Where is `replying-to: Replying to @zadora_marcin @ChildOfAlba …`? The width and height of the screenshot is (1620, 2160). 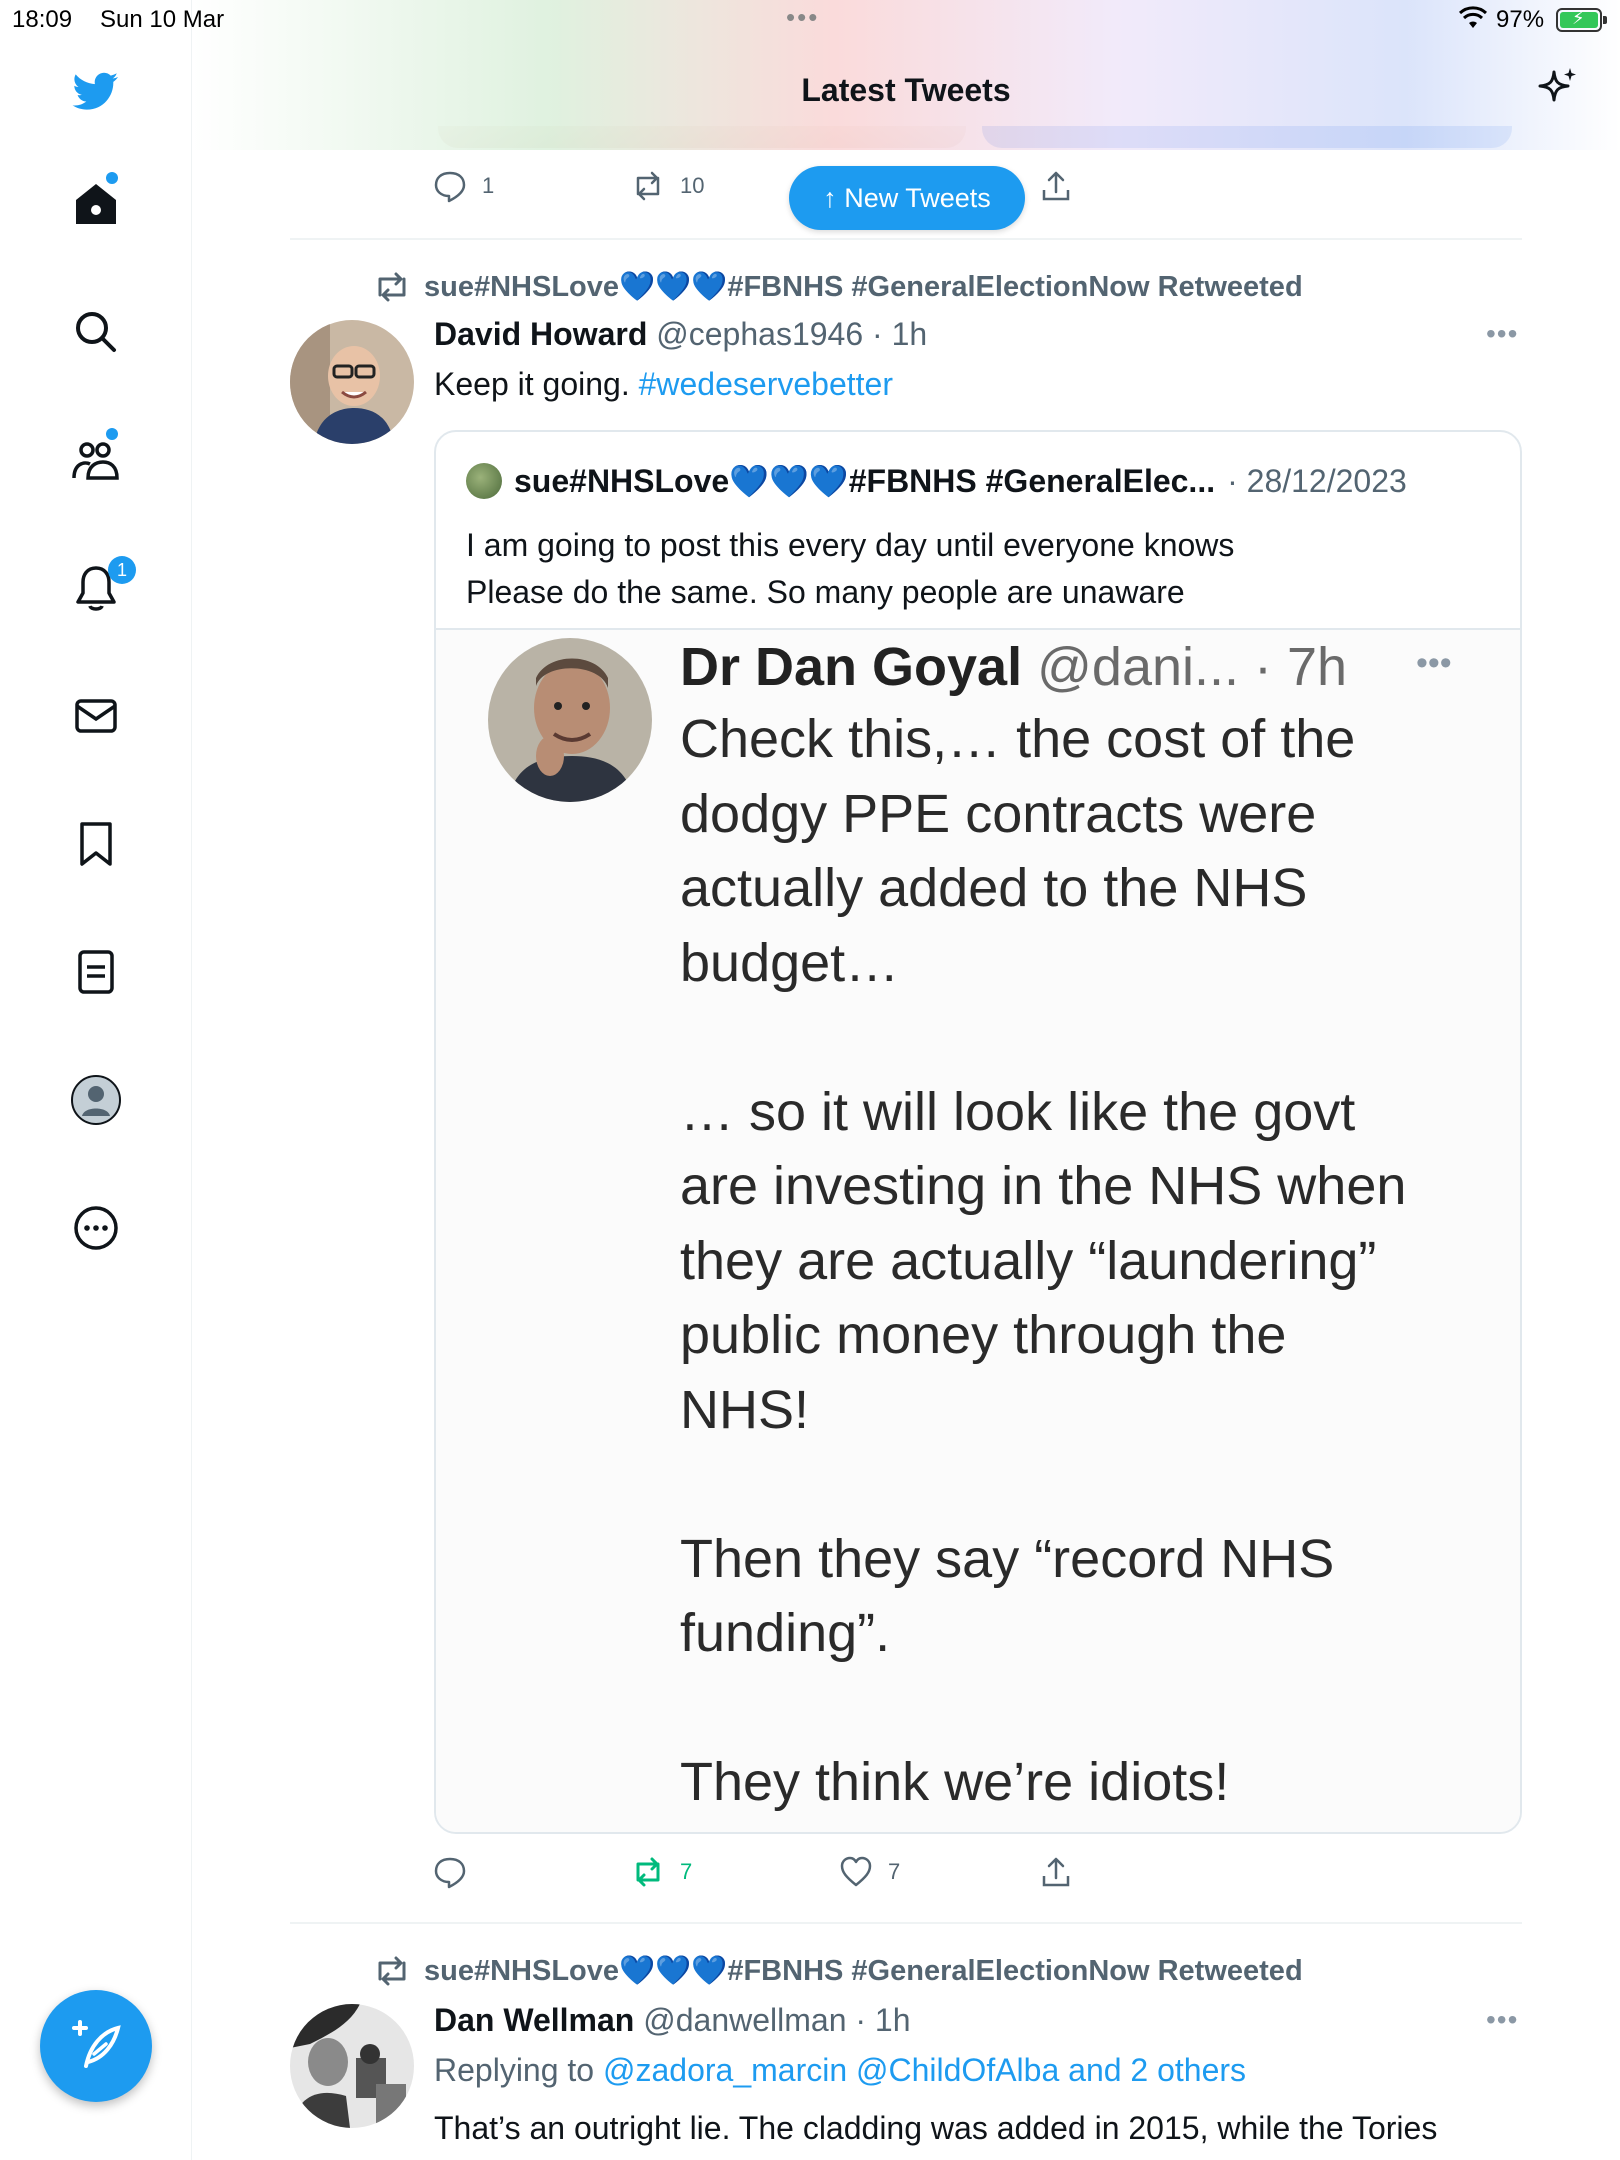
replying-to: Replying to @zadora_marcin @ChildOfAlba … is located at coordinates (840, 2070).